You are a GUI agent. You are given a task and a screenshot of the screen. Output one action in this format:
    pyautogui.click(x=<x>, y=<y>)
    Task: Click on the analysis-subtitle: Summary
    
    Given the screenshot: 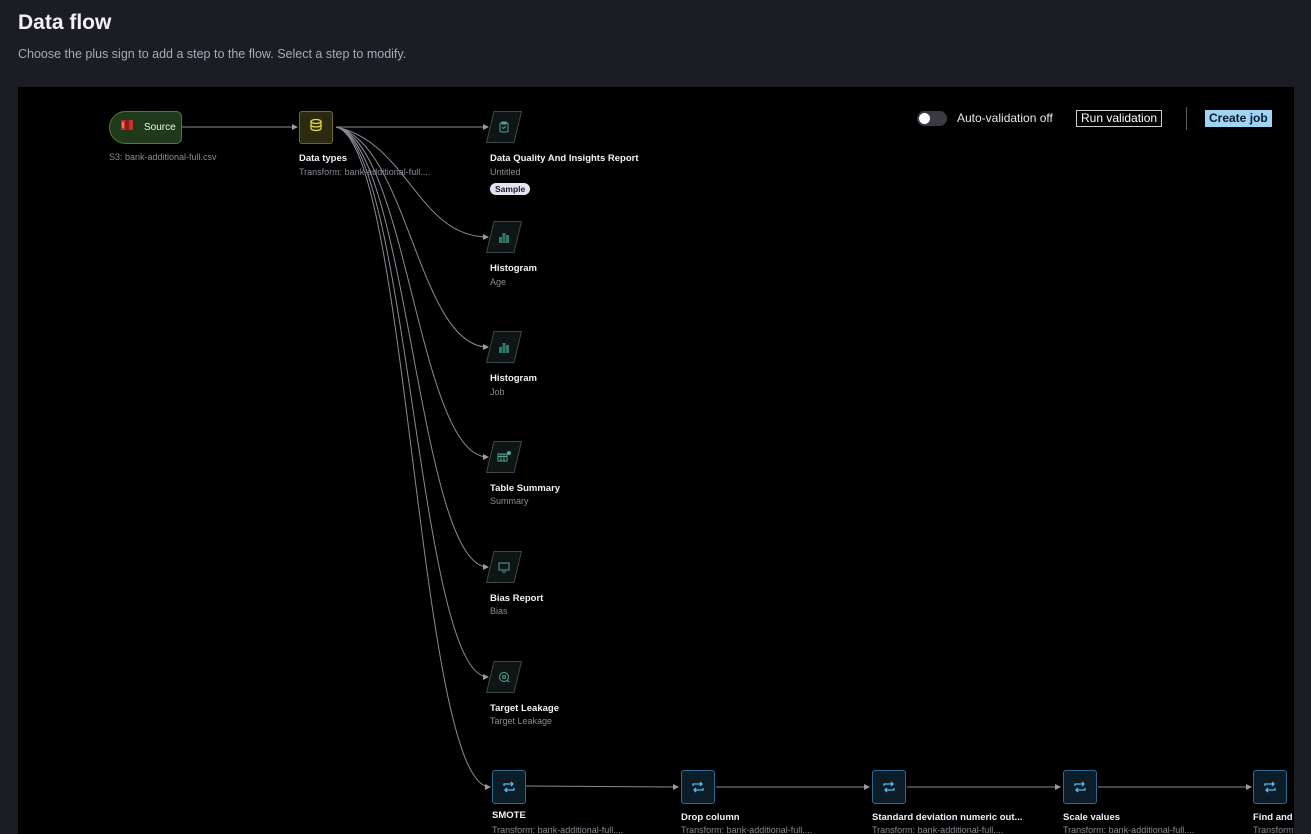 What is the action you would take?
    pyautogui.click(x=509, y=501)
    